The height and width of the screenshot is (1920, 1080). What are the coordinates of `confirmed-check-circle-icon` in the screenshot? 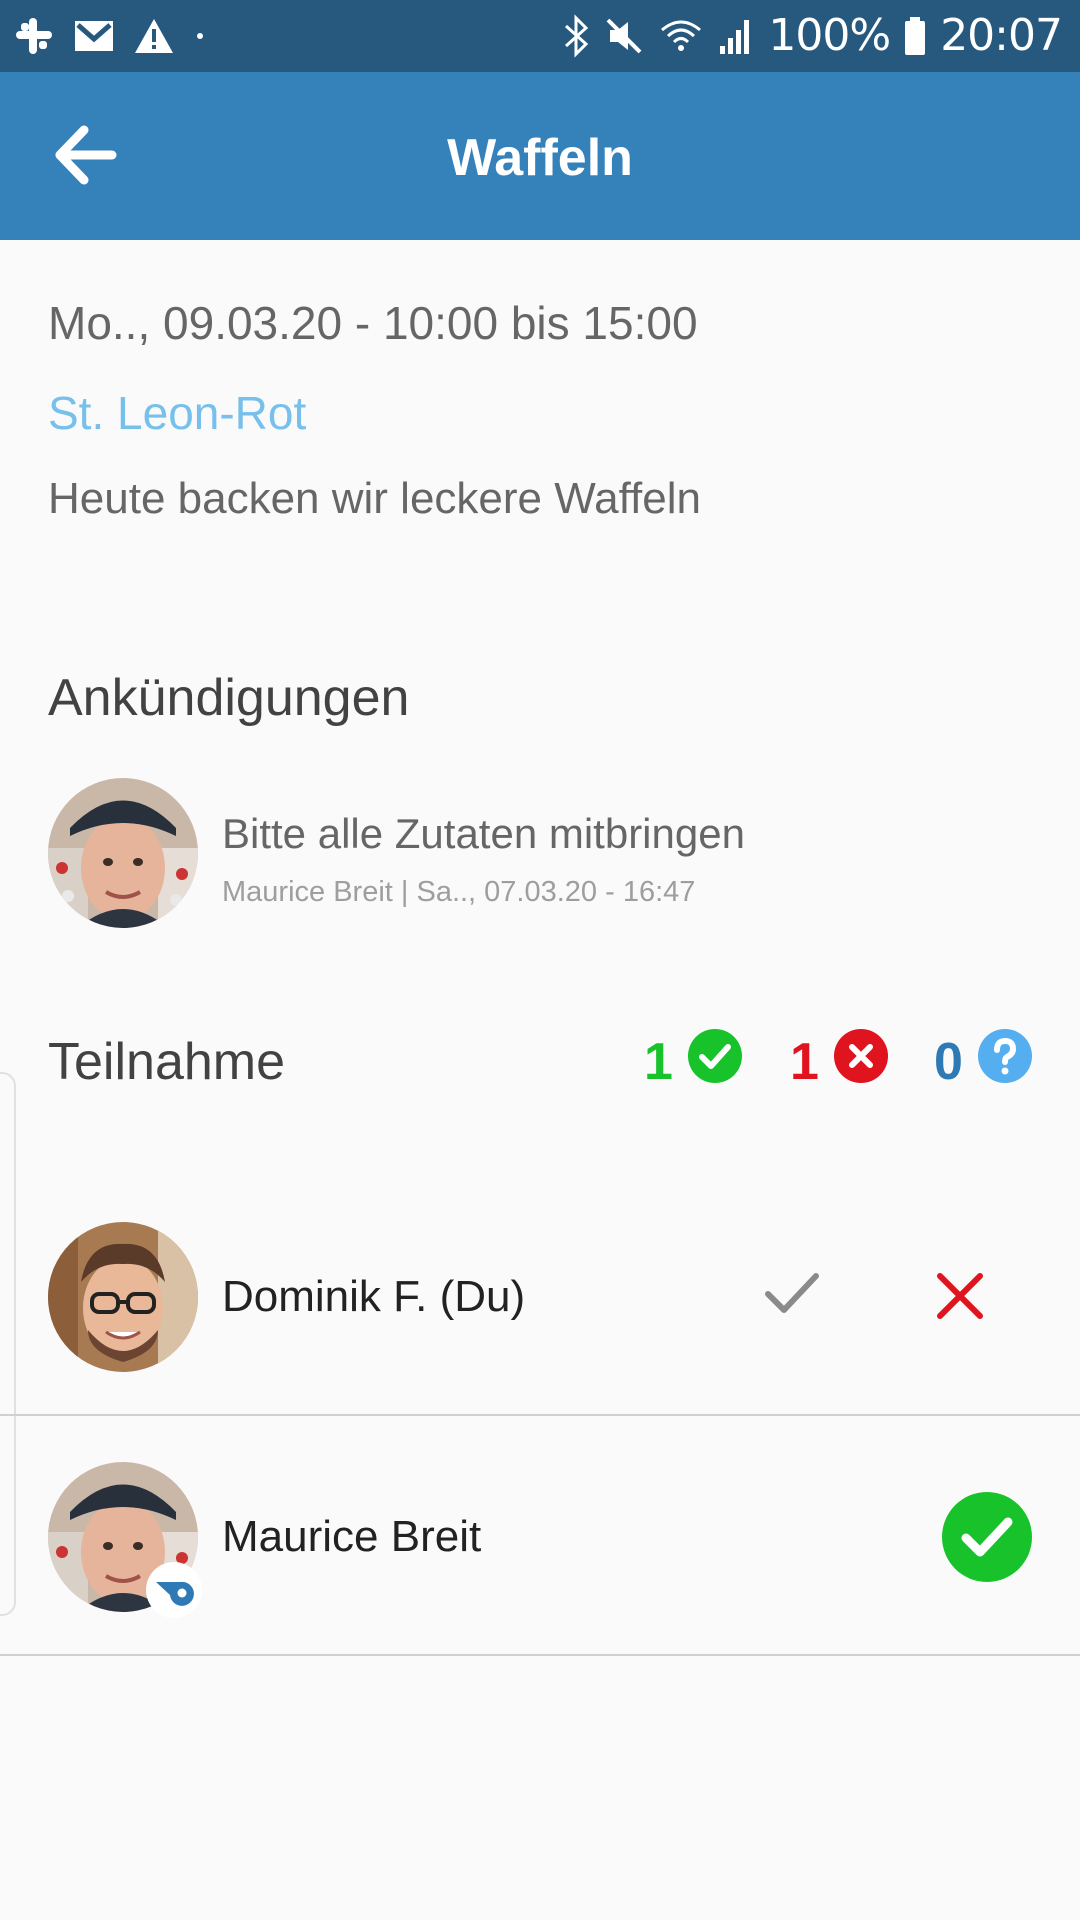 It's located at (987, 1537).